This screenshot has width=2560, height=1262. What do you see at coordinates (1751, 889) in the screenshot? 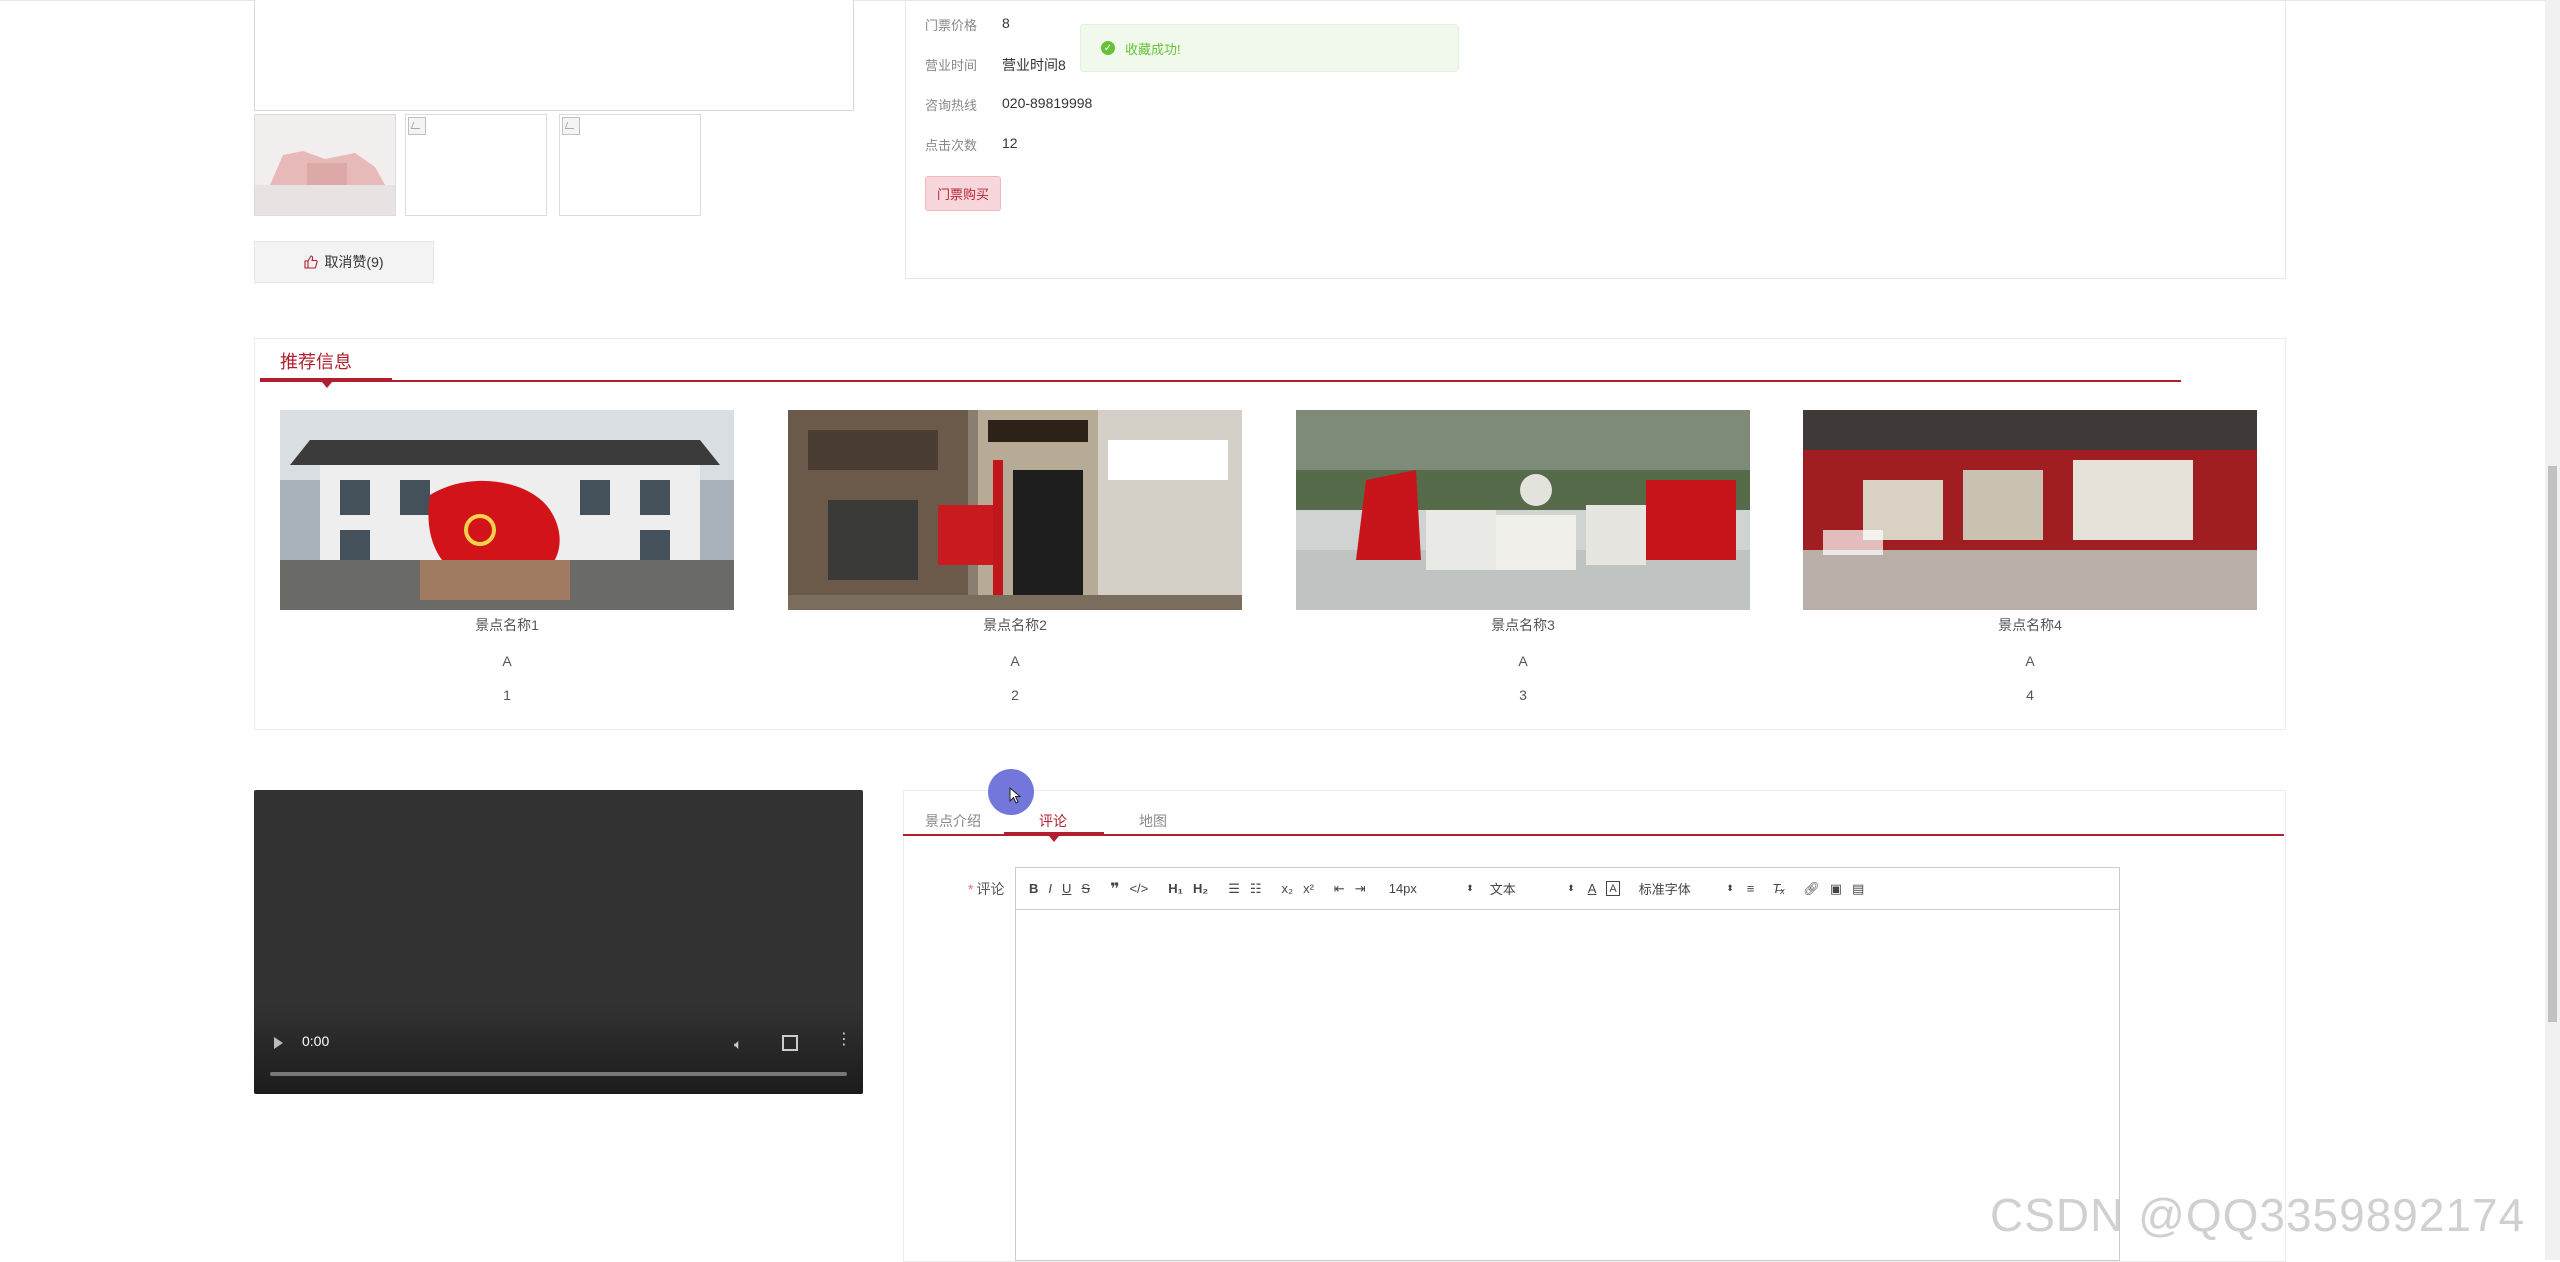
I see `align-icon: ≡` at bounding box center [1751, 889].